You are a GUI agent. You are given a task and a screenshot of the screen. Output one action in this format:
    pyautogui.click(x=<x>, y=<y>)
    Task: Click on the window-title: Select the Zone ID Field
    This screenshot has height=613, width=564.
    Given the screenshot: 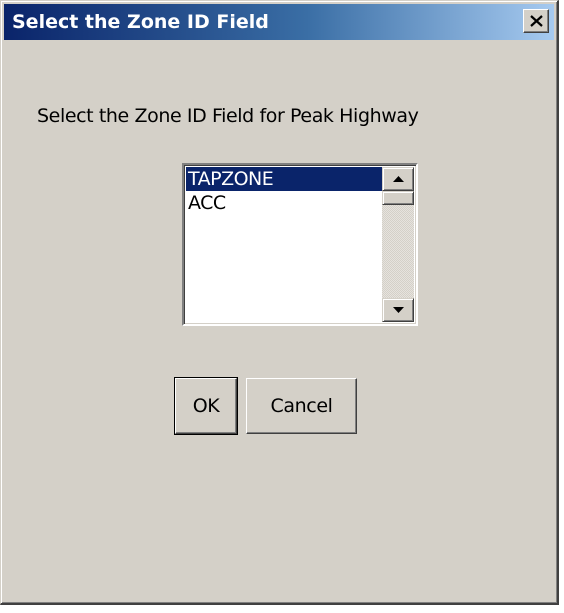 What is the action you would take?
    pyautogui.click(x=140, y=22)
    